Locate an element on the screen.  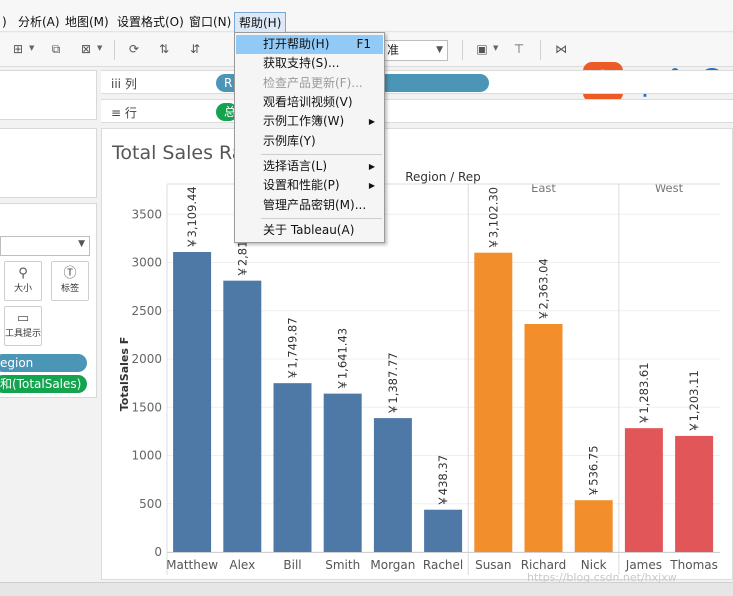
x-tick-label: Smith is located at coordinates (342, 565).